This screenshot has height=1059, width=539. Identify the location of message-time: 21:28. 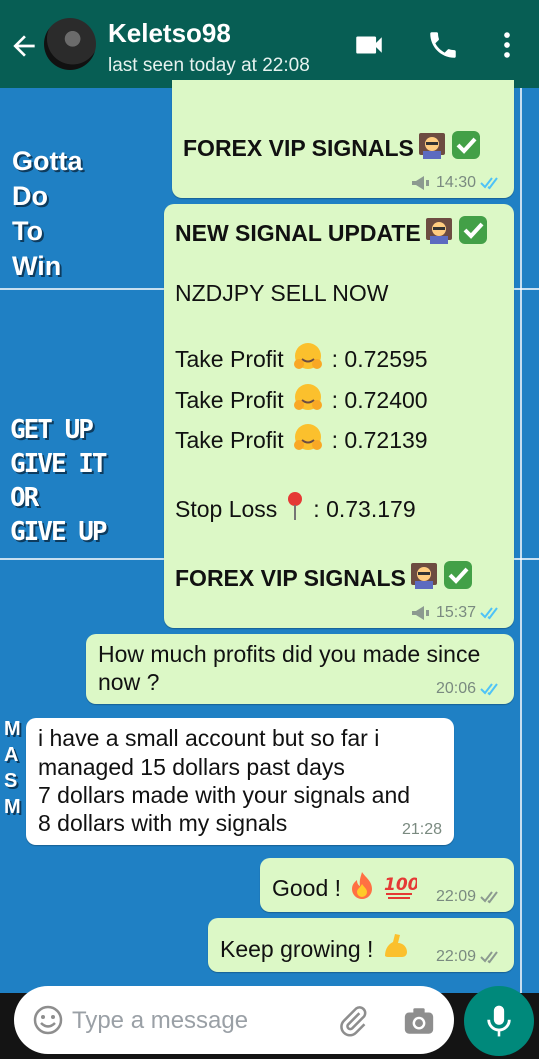
(421, 829).